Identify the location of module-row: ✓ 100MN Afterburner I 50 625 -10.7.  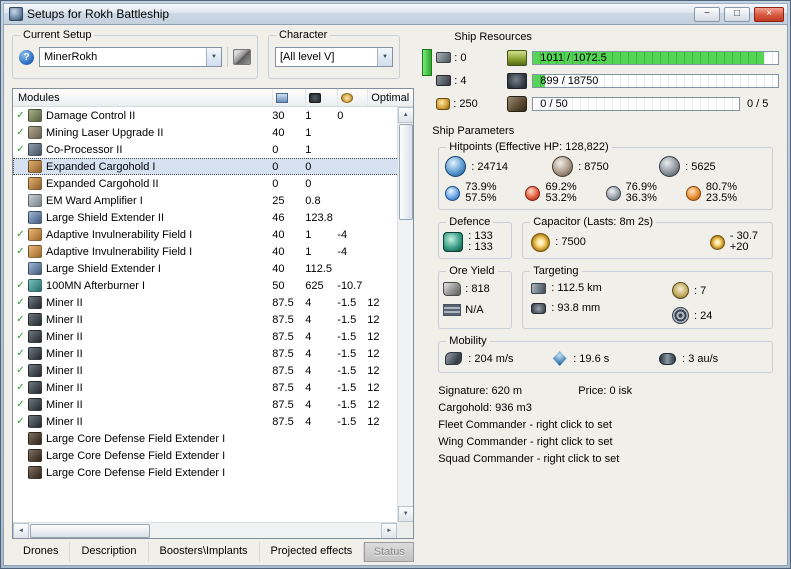
(213, 285).